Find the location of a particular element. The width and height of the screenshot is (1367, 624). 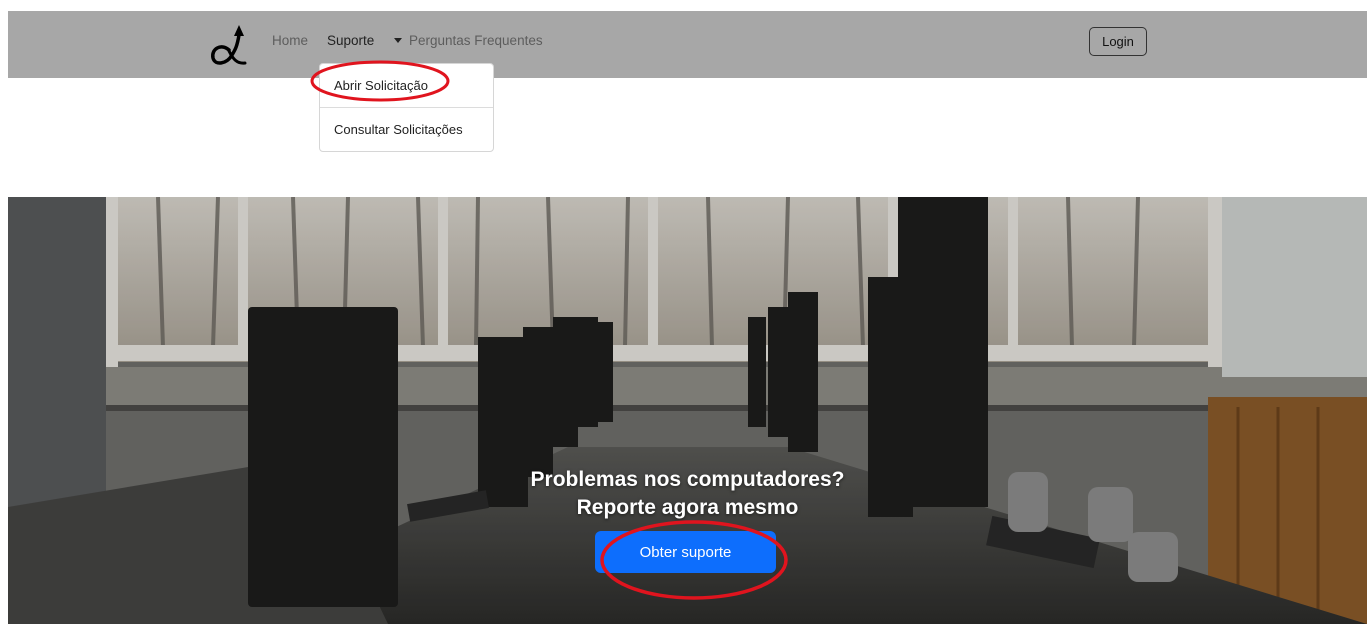

alpha-logo-icon is located at coordinates (230, 43).